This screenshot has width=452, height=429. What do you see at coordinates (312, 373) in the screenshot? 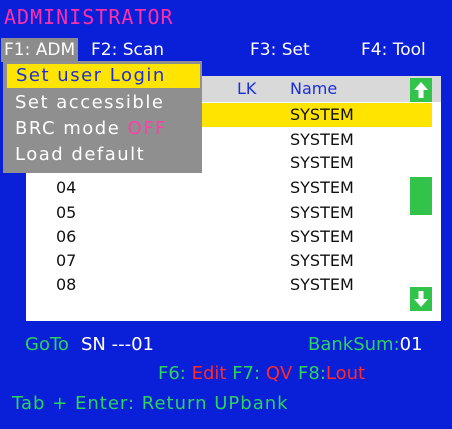
I see `f8-key: F8:` at bounding box center [312, 373].